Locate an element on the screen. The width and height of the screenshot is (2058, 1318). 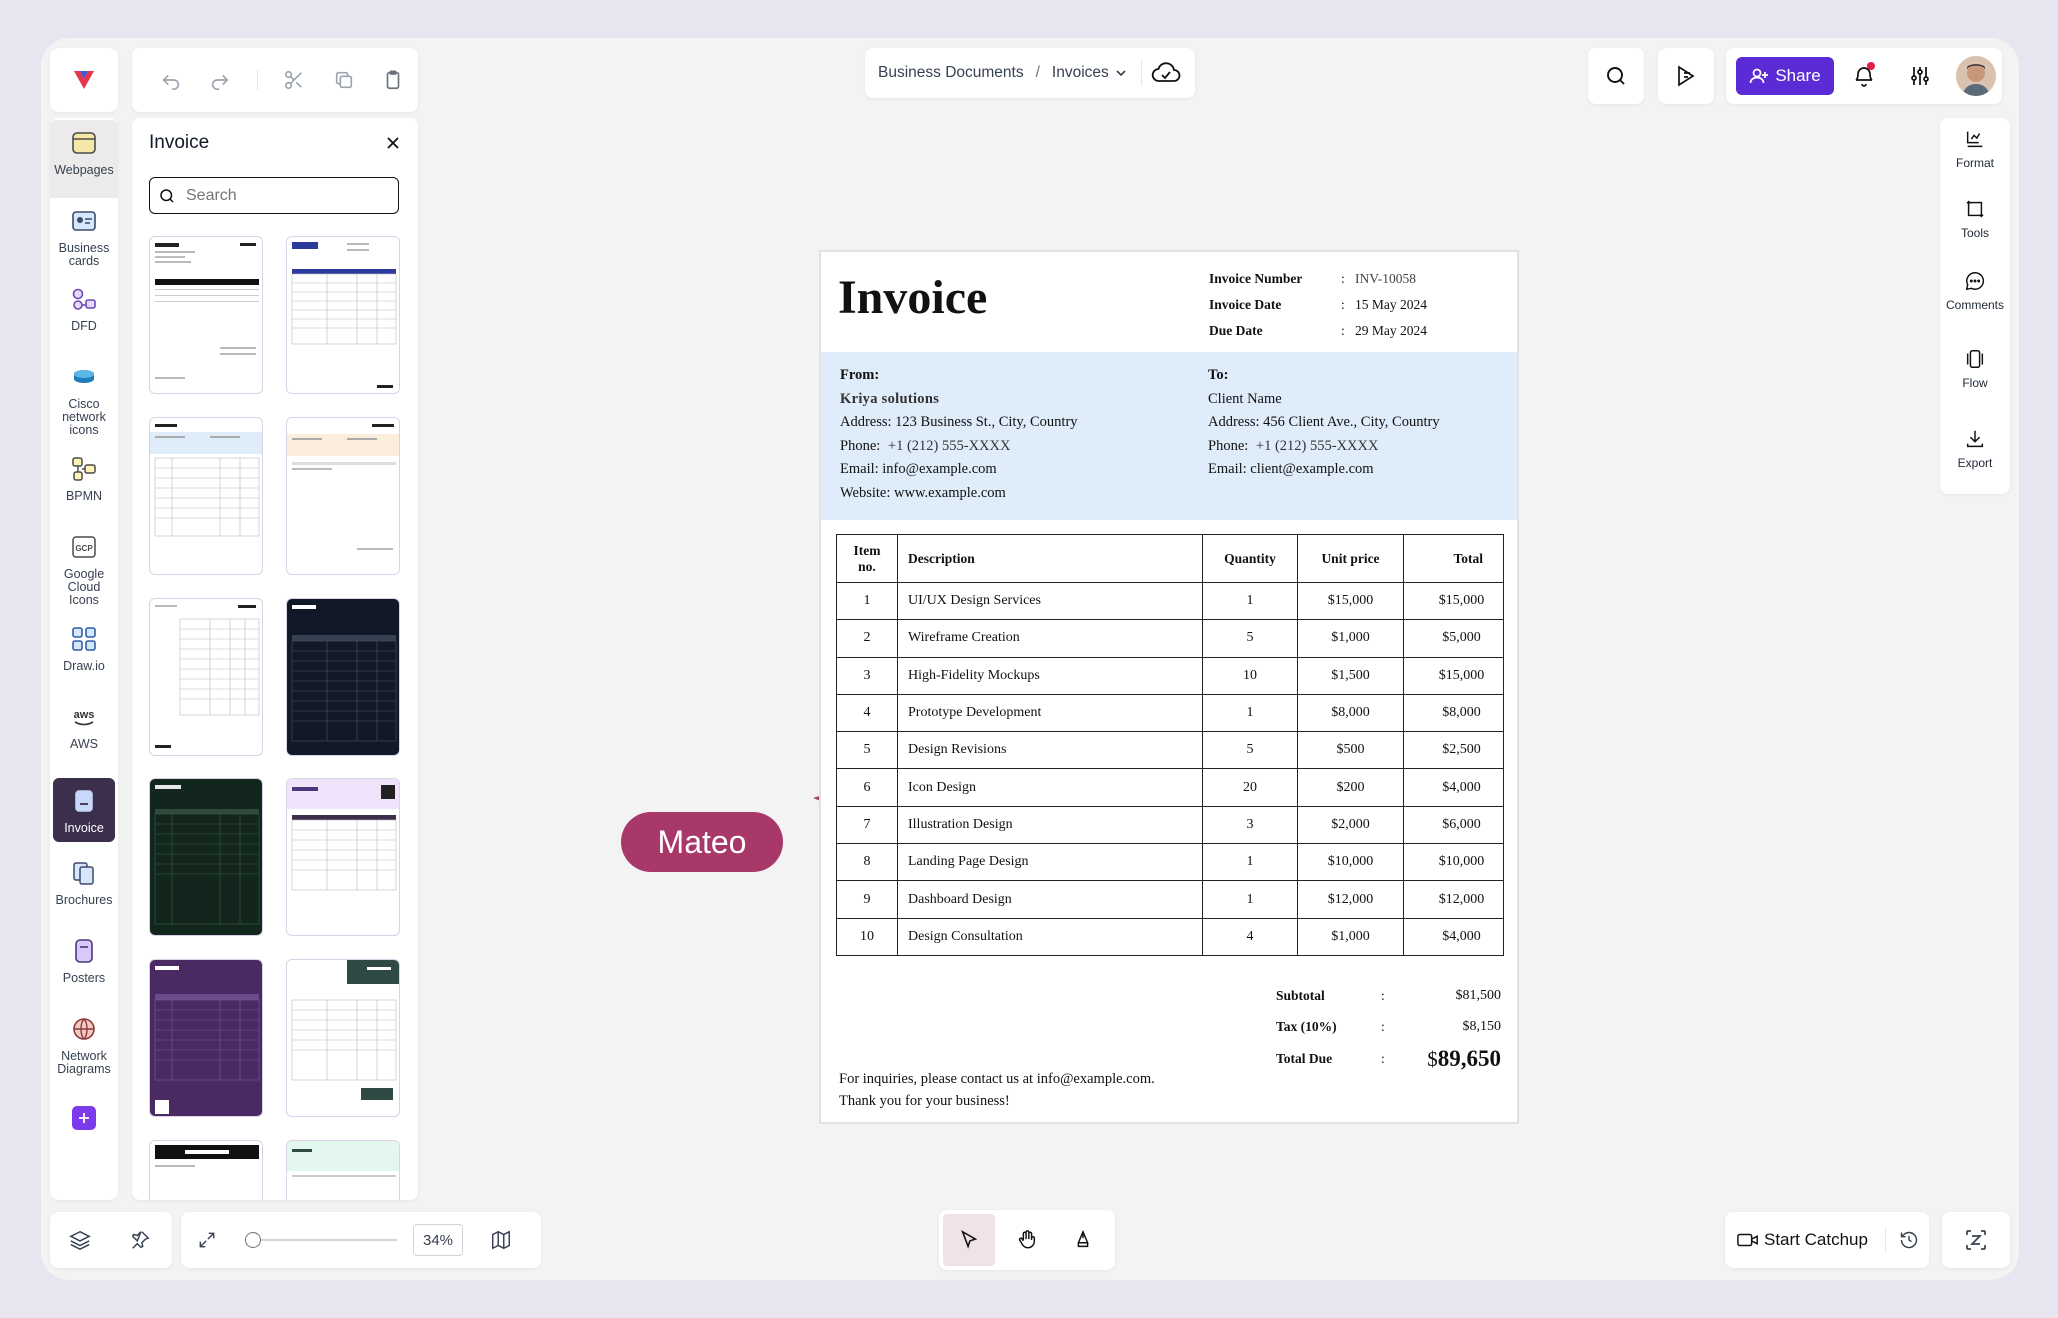
category-brochures: Brochures is located at coordinates (84, 889).